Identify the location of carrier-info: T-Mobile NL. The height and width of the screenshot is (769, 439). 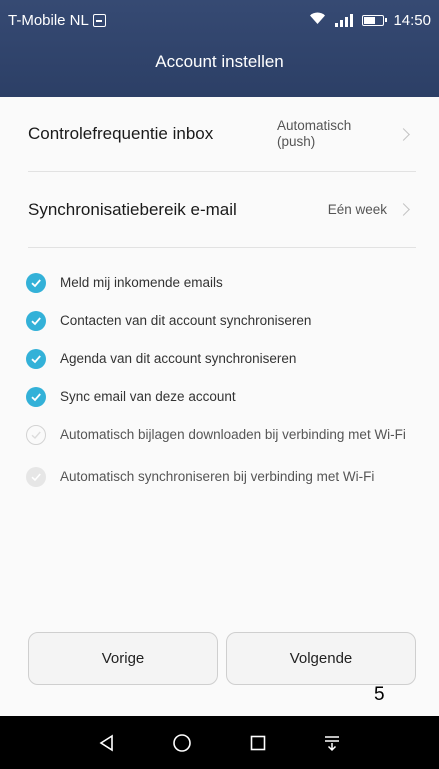
(57, 20).